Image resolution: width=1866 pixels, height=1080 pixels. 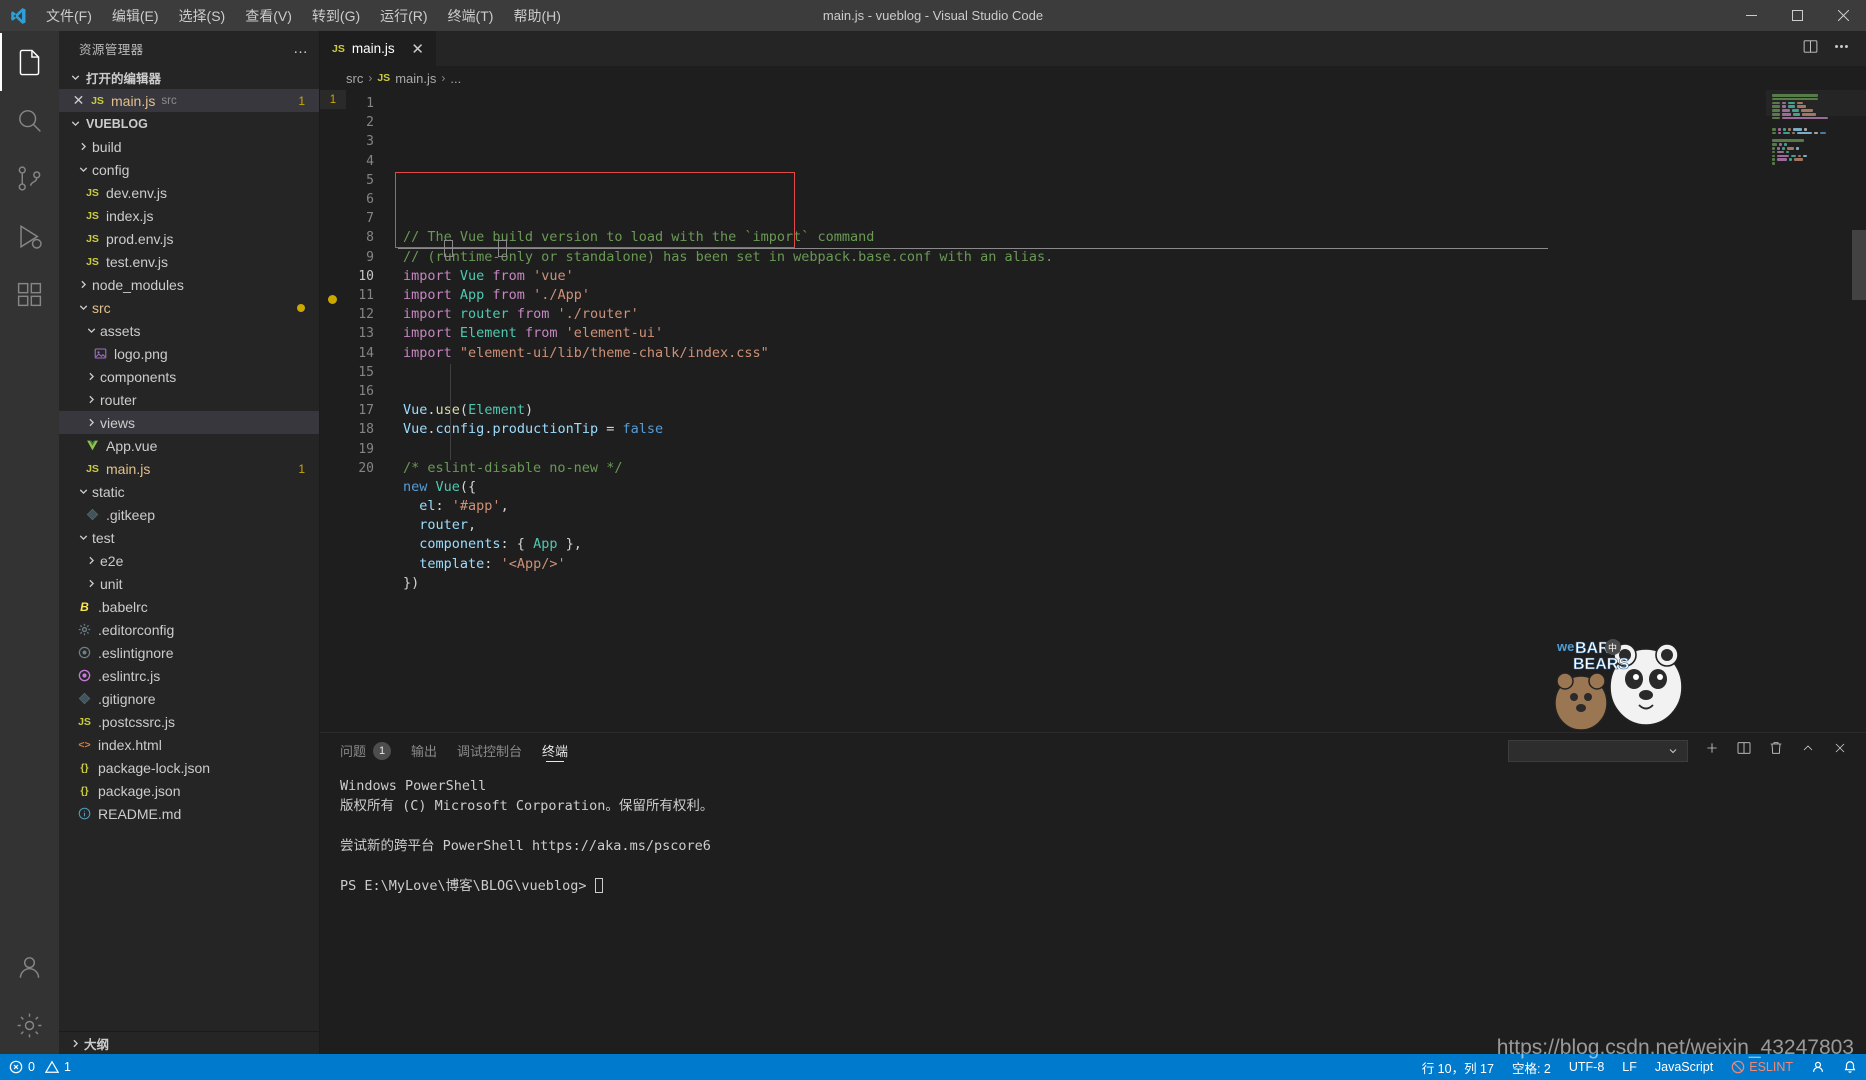 I want to click on tree-file-logo-png: logo.png, so click(x=189, y=353).